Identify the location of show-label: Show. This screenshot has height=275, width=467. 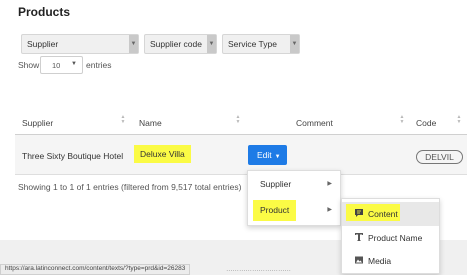
(29, 65).